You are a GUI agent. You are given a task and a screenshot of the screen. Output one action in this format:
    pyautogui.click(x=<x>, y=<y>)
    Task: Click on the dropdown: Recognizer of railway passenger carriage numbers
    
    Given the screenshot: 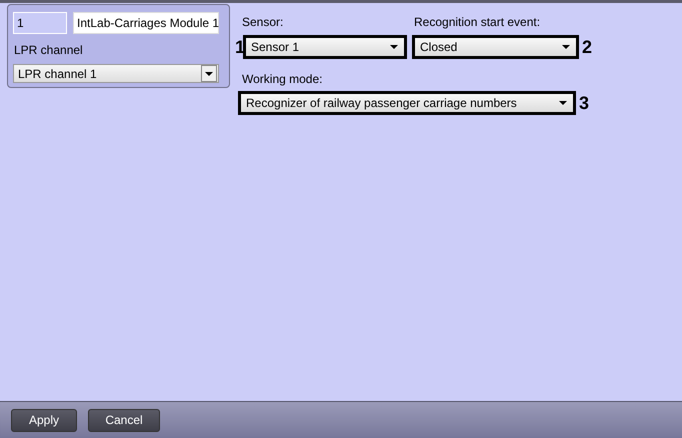 What is the action you would take?
    pyautogui.click(x=407, y=103)
    